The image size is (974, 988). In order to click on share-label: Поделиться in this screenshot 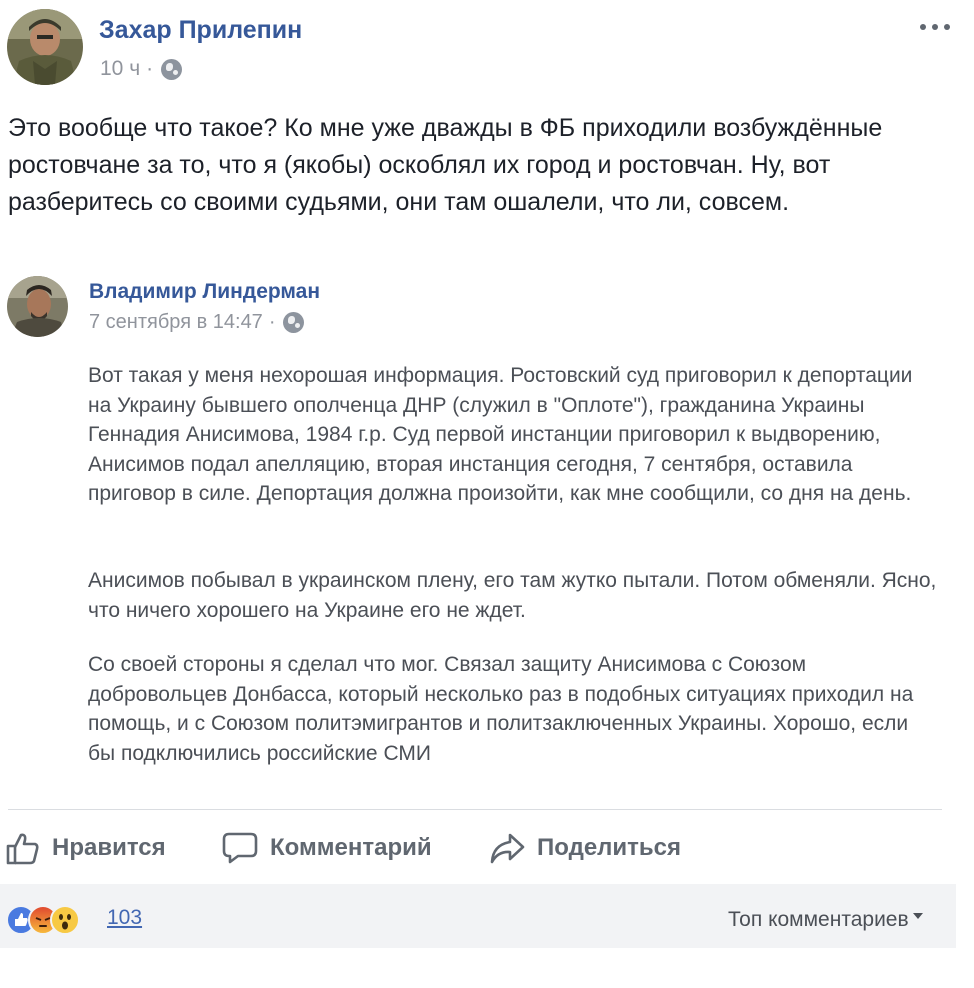, I will do `click(609, 847)`.